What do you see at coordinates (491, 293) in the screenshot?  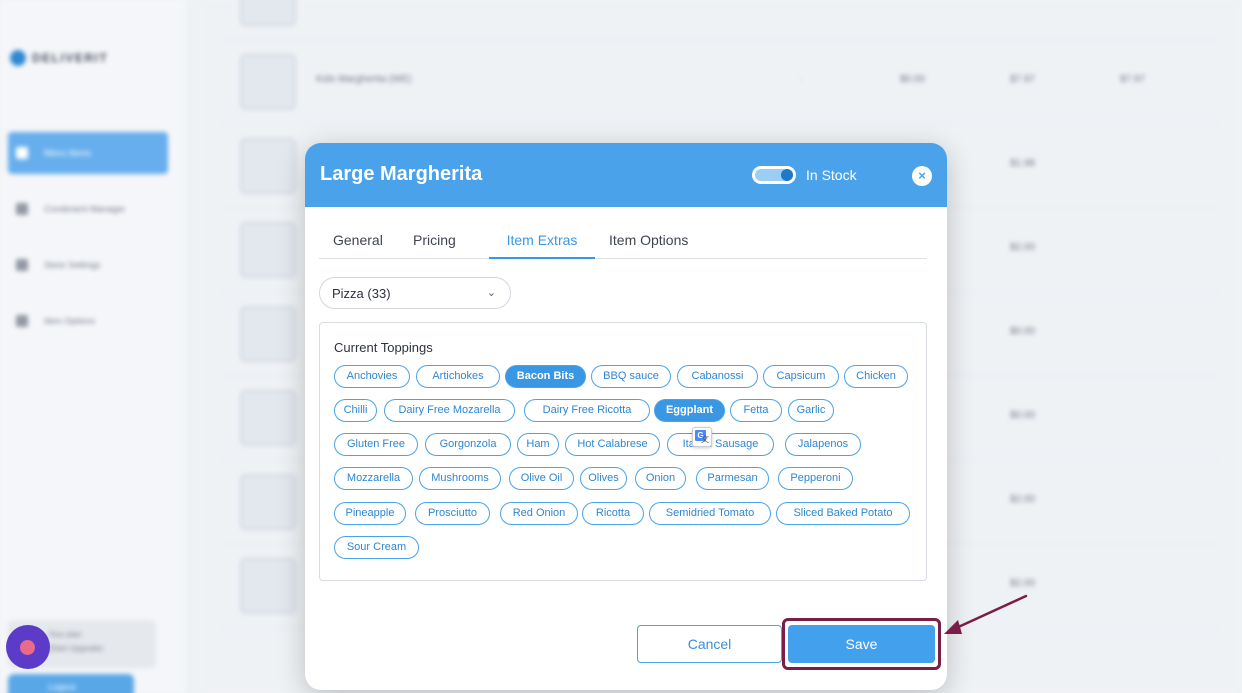 I see `chevron-down-icon: ⌄` at bounding box center [491, 293].